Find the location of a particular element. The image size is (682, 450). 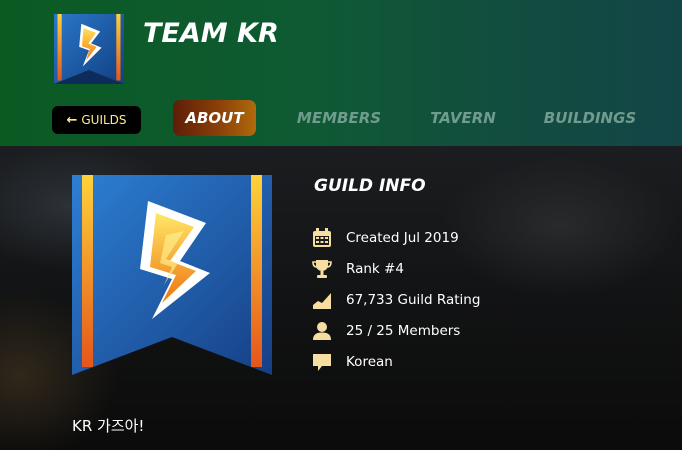

info-rank: Rank #4 is located at coordinates (441, 269).